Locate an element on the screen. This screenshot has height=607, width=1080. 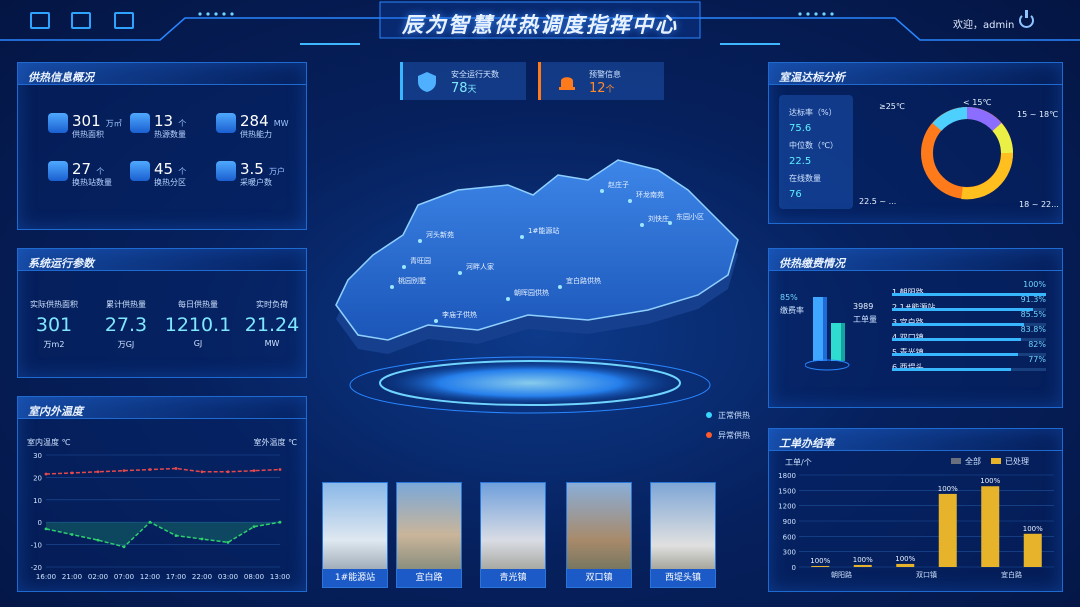
y-axis-label: 工单/个 is located at coordinates (798, 462).